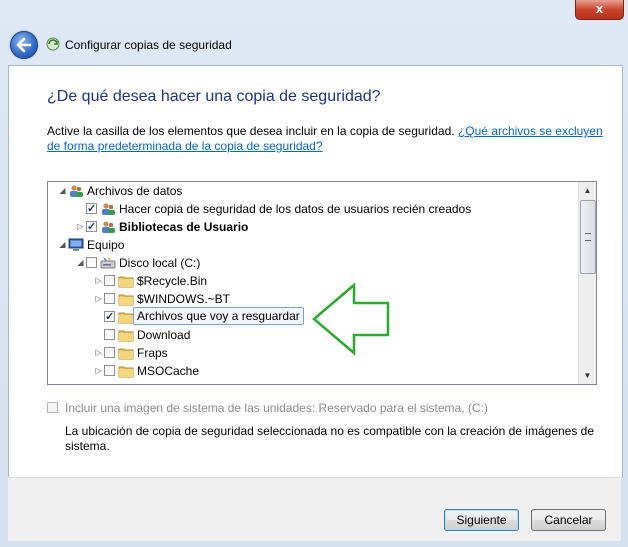 This screenshot has height=547, width=628. I want to click on back-arrow-icon, so click(24, 45).